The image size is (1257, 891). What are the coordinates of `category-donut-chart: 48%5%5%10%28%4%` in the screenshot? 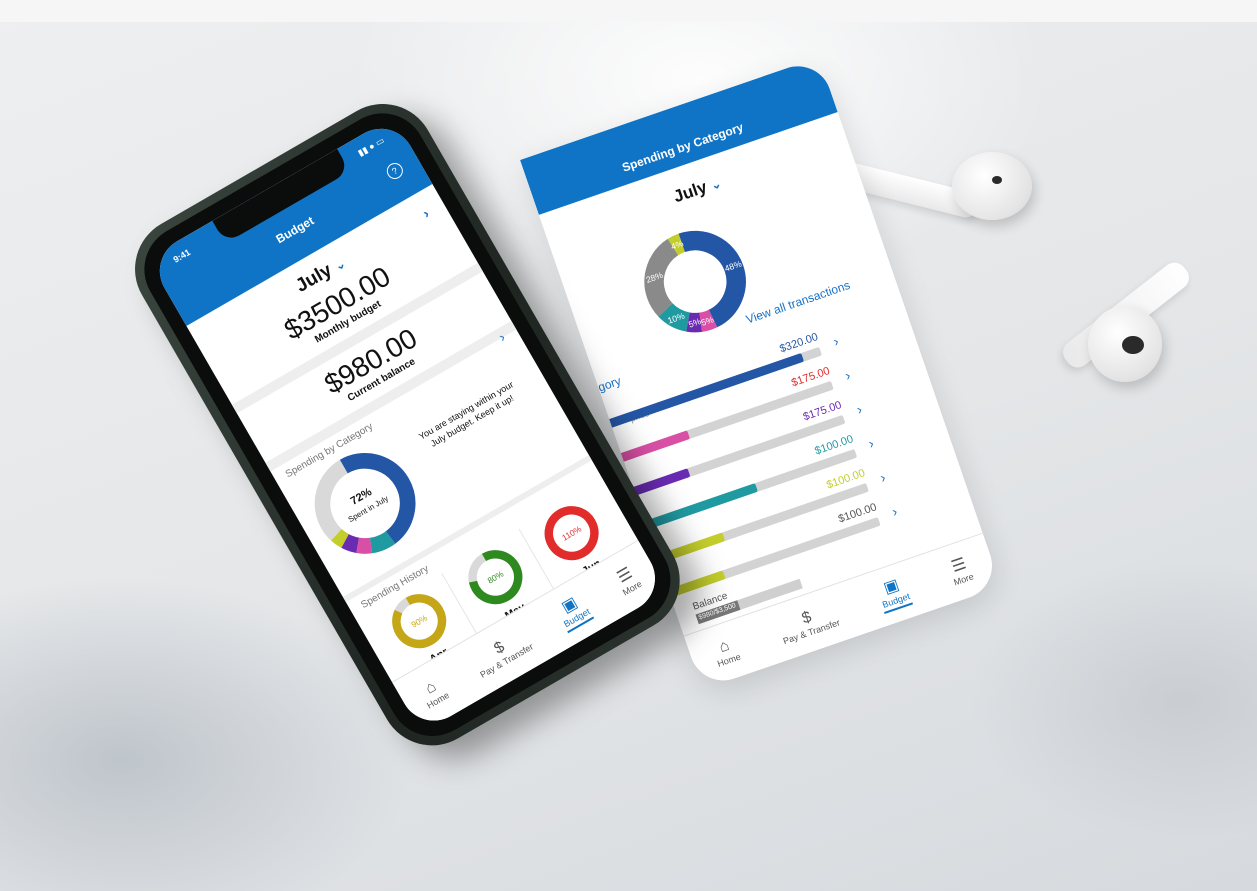 It's located at (695, 281).